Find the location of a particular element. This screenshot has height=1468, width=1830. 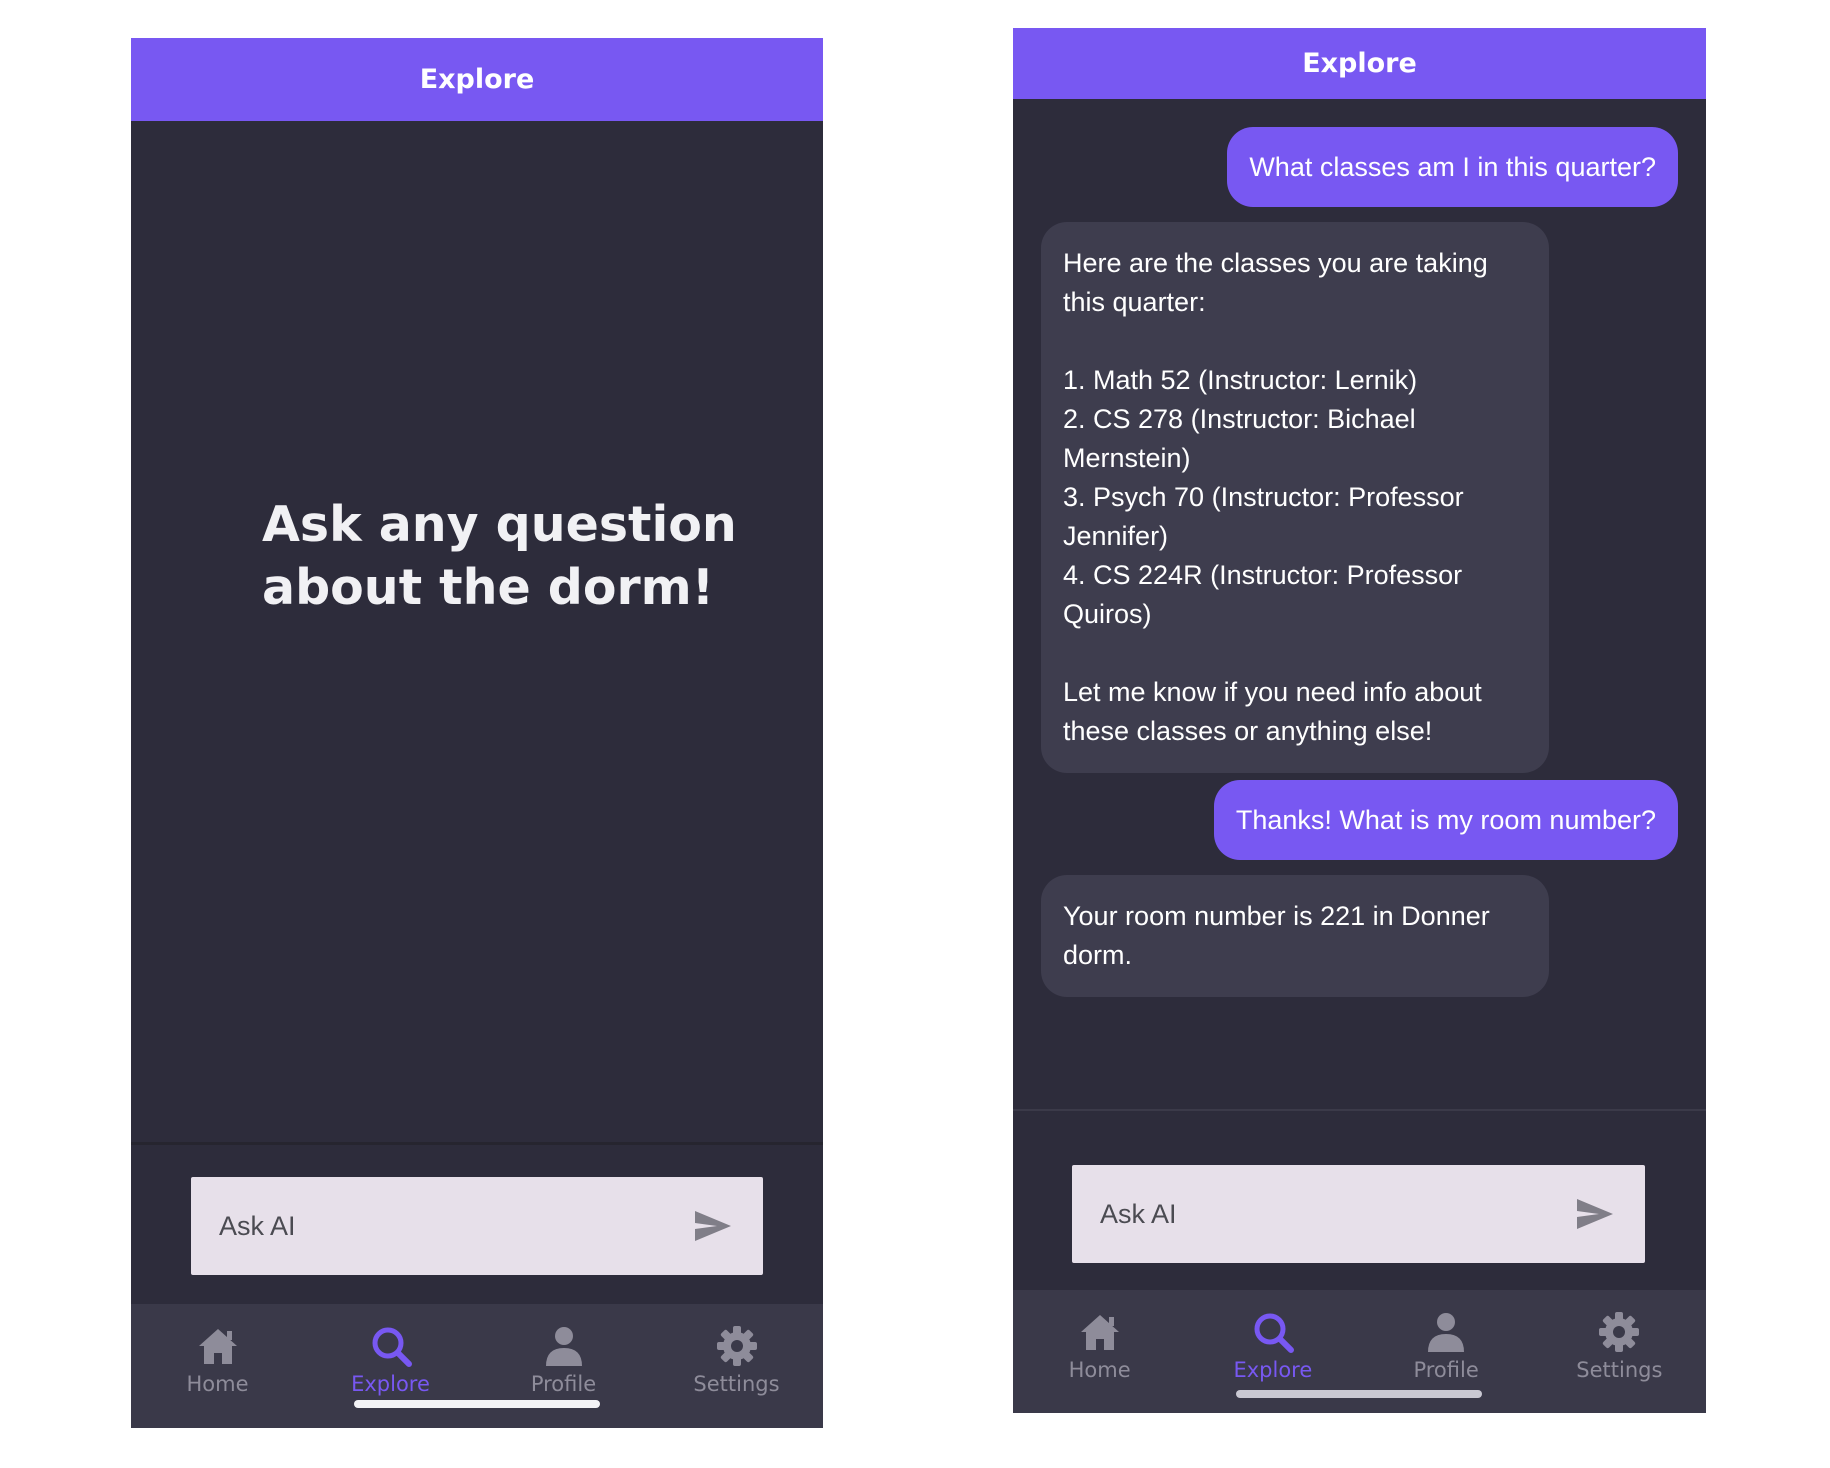

assistant-message: Your room number is 221 in Donner dorm. is located at coordinates (1295, 936).